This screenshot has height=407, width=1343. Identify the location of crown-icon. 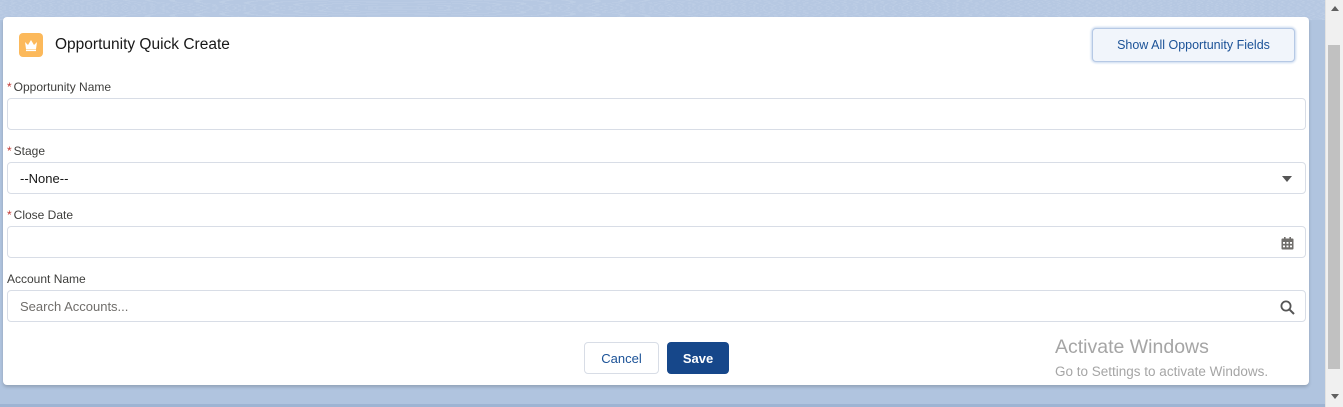
(31, 45).